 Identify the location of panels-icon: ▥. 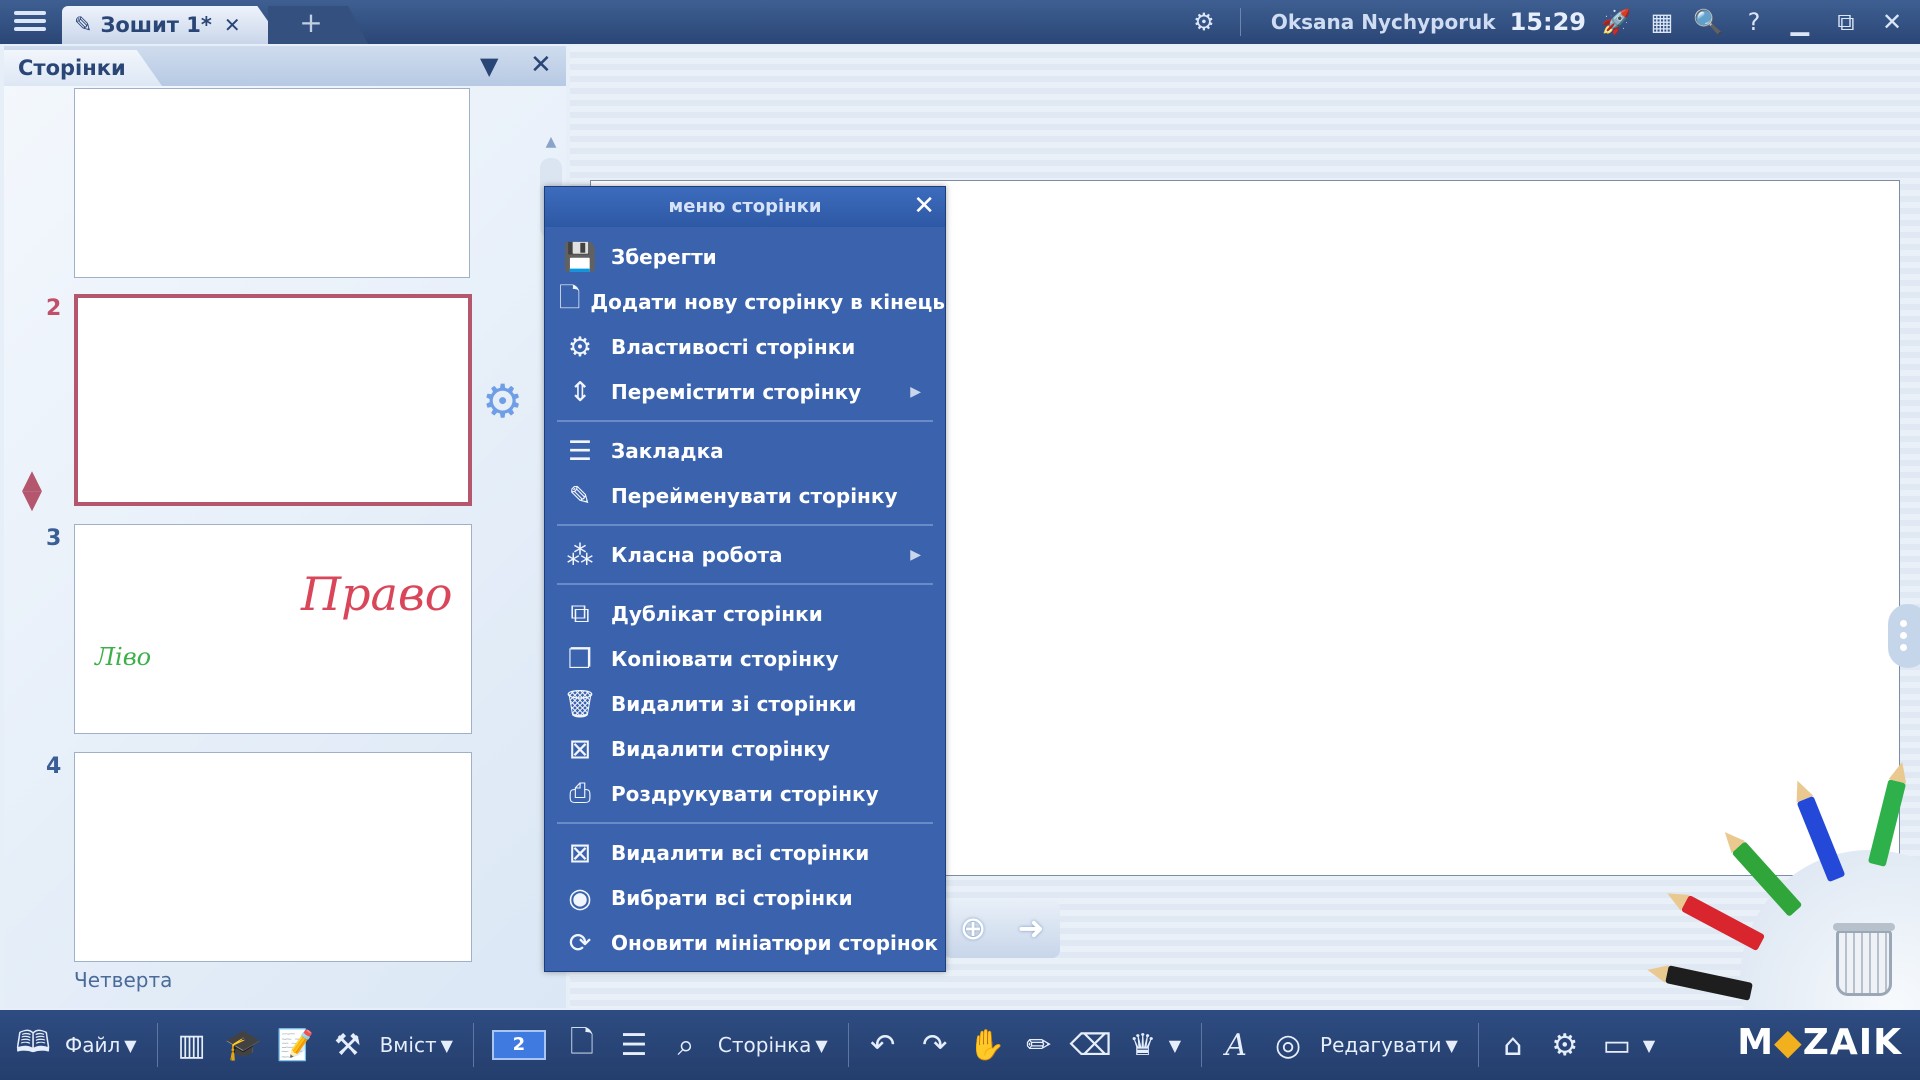
(192, 1045).